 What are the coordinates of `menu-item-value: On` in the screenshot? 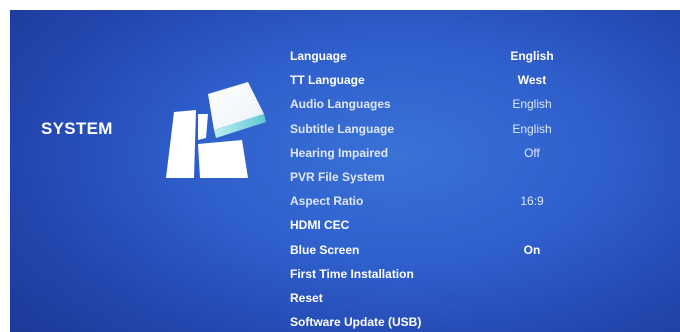 It's located at (532, 249).